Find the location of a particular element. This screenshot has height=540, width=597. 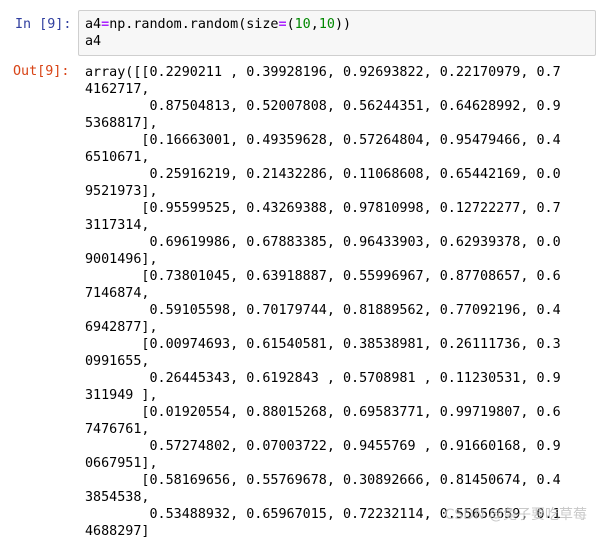

output-line: 4688297] is located at coordinates (117, 531).